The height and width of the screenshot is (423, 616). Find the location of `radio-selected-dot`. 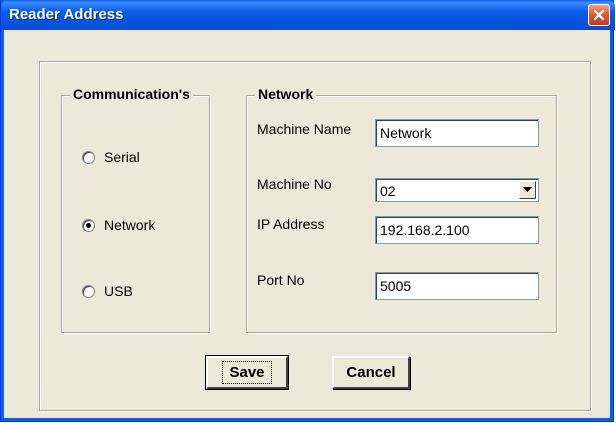

radio-selected-dot is located at coordinates (88, 225).